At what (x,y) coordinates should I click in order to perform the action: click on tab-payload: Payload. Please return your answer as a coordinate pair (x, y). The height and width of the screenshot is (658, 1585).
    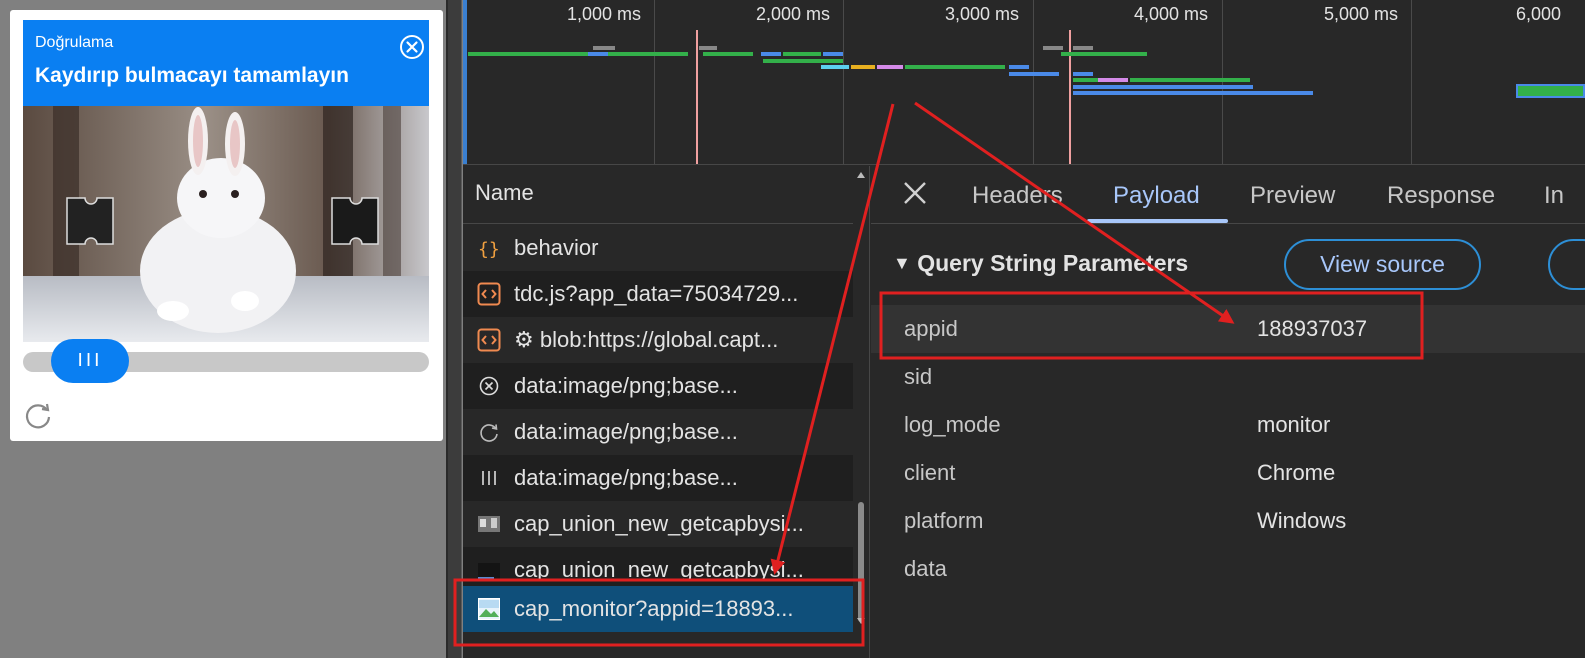
    Looking at the image, I should click on (1156, 196).